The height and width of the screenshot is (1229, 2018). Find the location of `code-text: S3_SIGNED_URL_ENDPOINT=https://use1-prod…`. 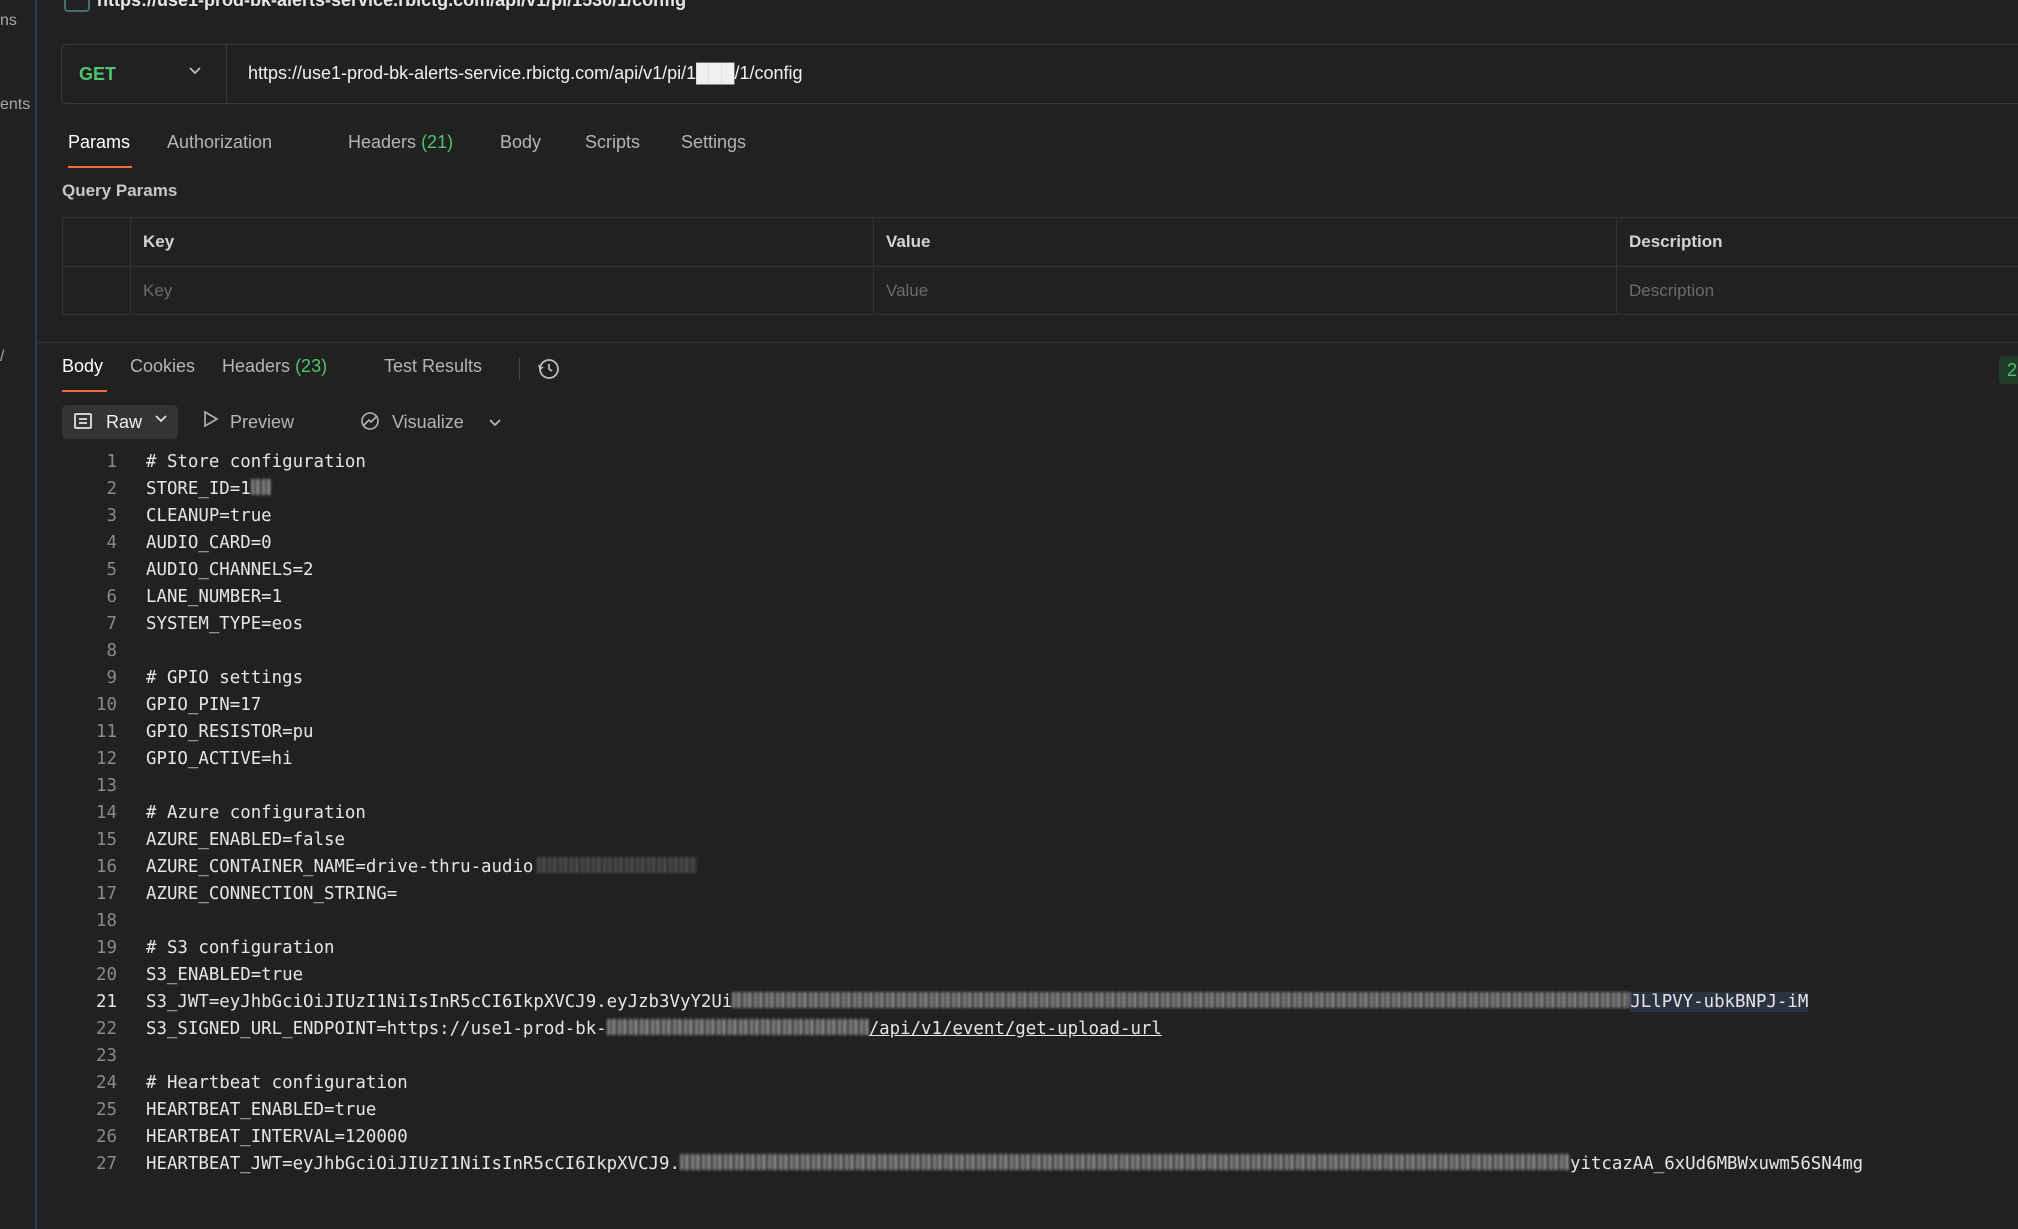

code-text: S3_SIGNED_URL_ENDPOINT=https://use1-prod… is located at coordinates (376, 1029).